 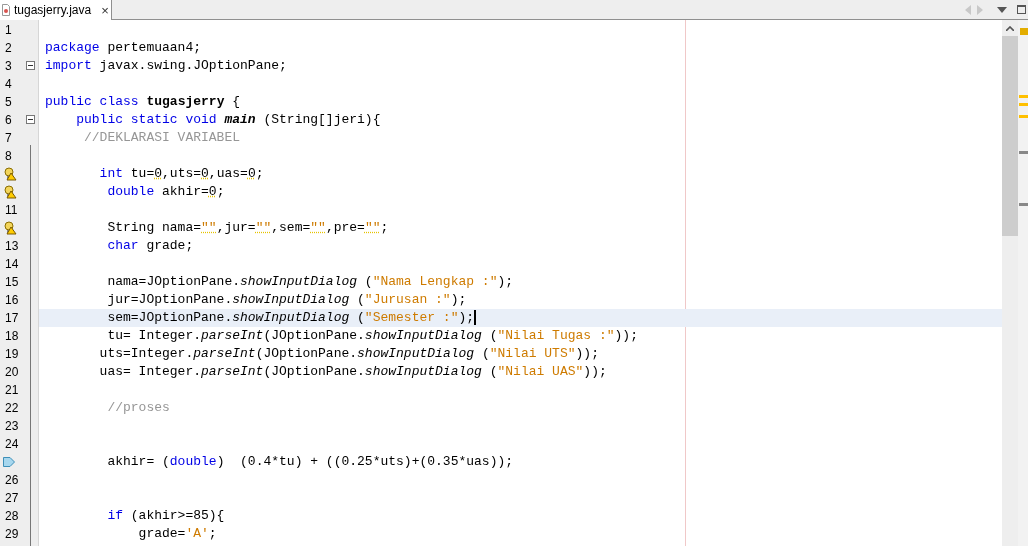 What do you see at coordinates (310, 462) in the screenshot?
I see `code-line: akhir= (double) (0.4*tu) + ((0.25*uts)+(0.35*uas));` at bounding box center [310, 462].